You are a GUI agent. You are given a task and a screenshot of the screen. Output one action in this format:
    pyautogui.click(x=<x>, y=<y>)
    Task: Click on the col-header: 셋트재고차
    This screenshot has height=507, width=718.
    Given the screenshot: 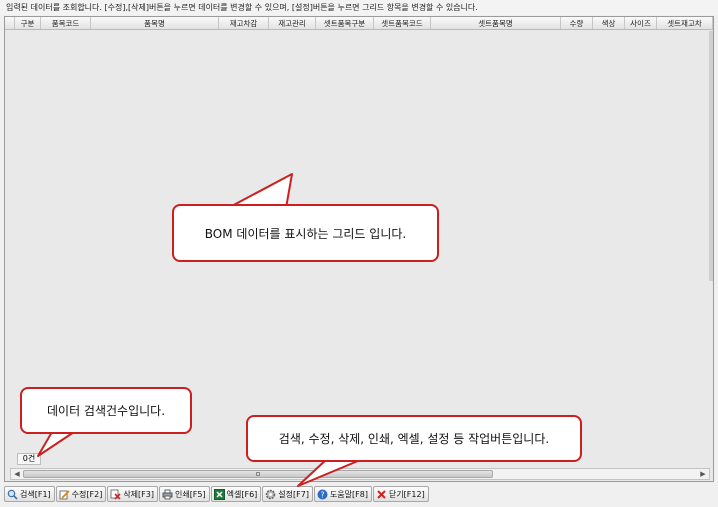 What is the action you would take?
    pyautogui.click(x=685, y=23)
    